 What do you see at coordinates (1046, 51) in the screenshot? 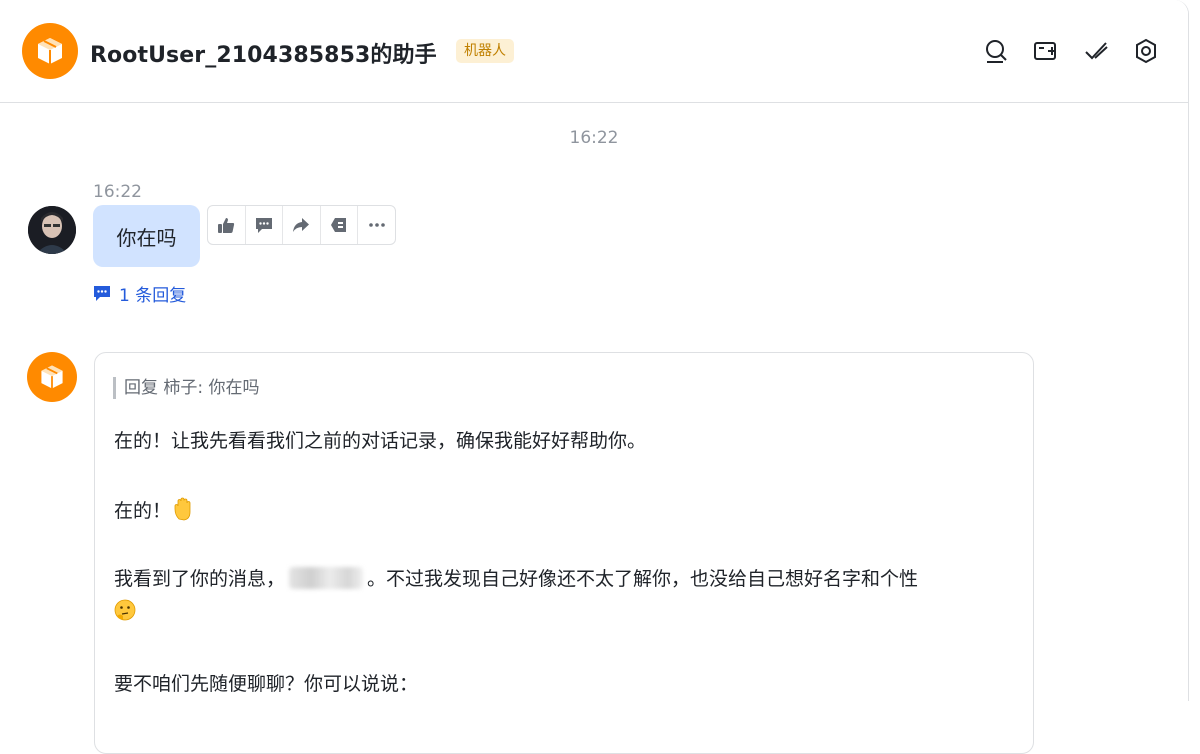
I see `add-chat-icon` at bounding box center [1046, 51].